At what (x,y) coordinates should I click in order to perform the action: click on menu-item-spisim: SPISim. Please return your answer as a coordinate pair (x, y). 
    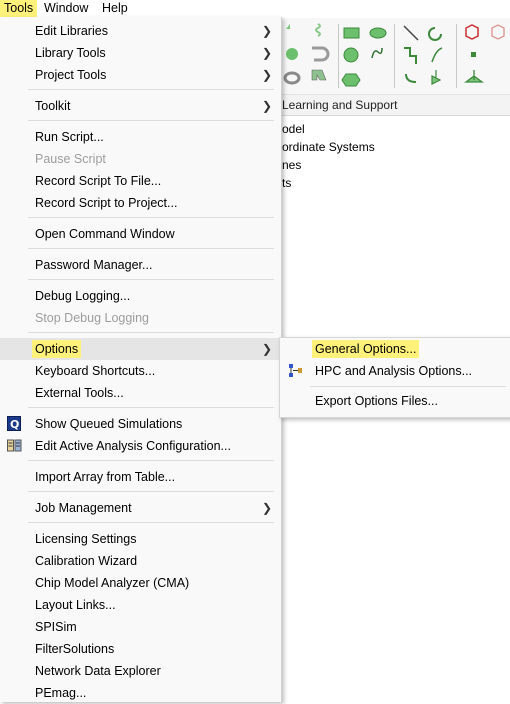
    Looking at the image, I should click on (140, 627).